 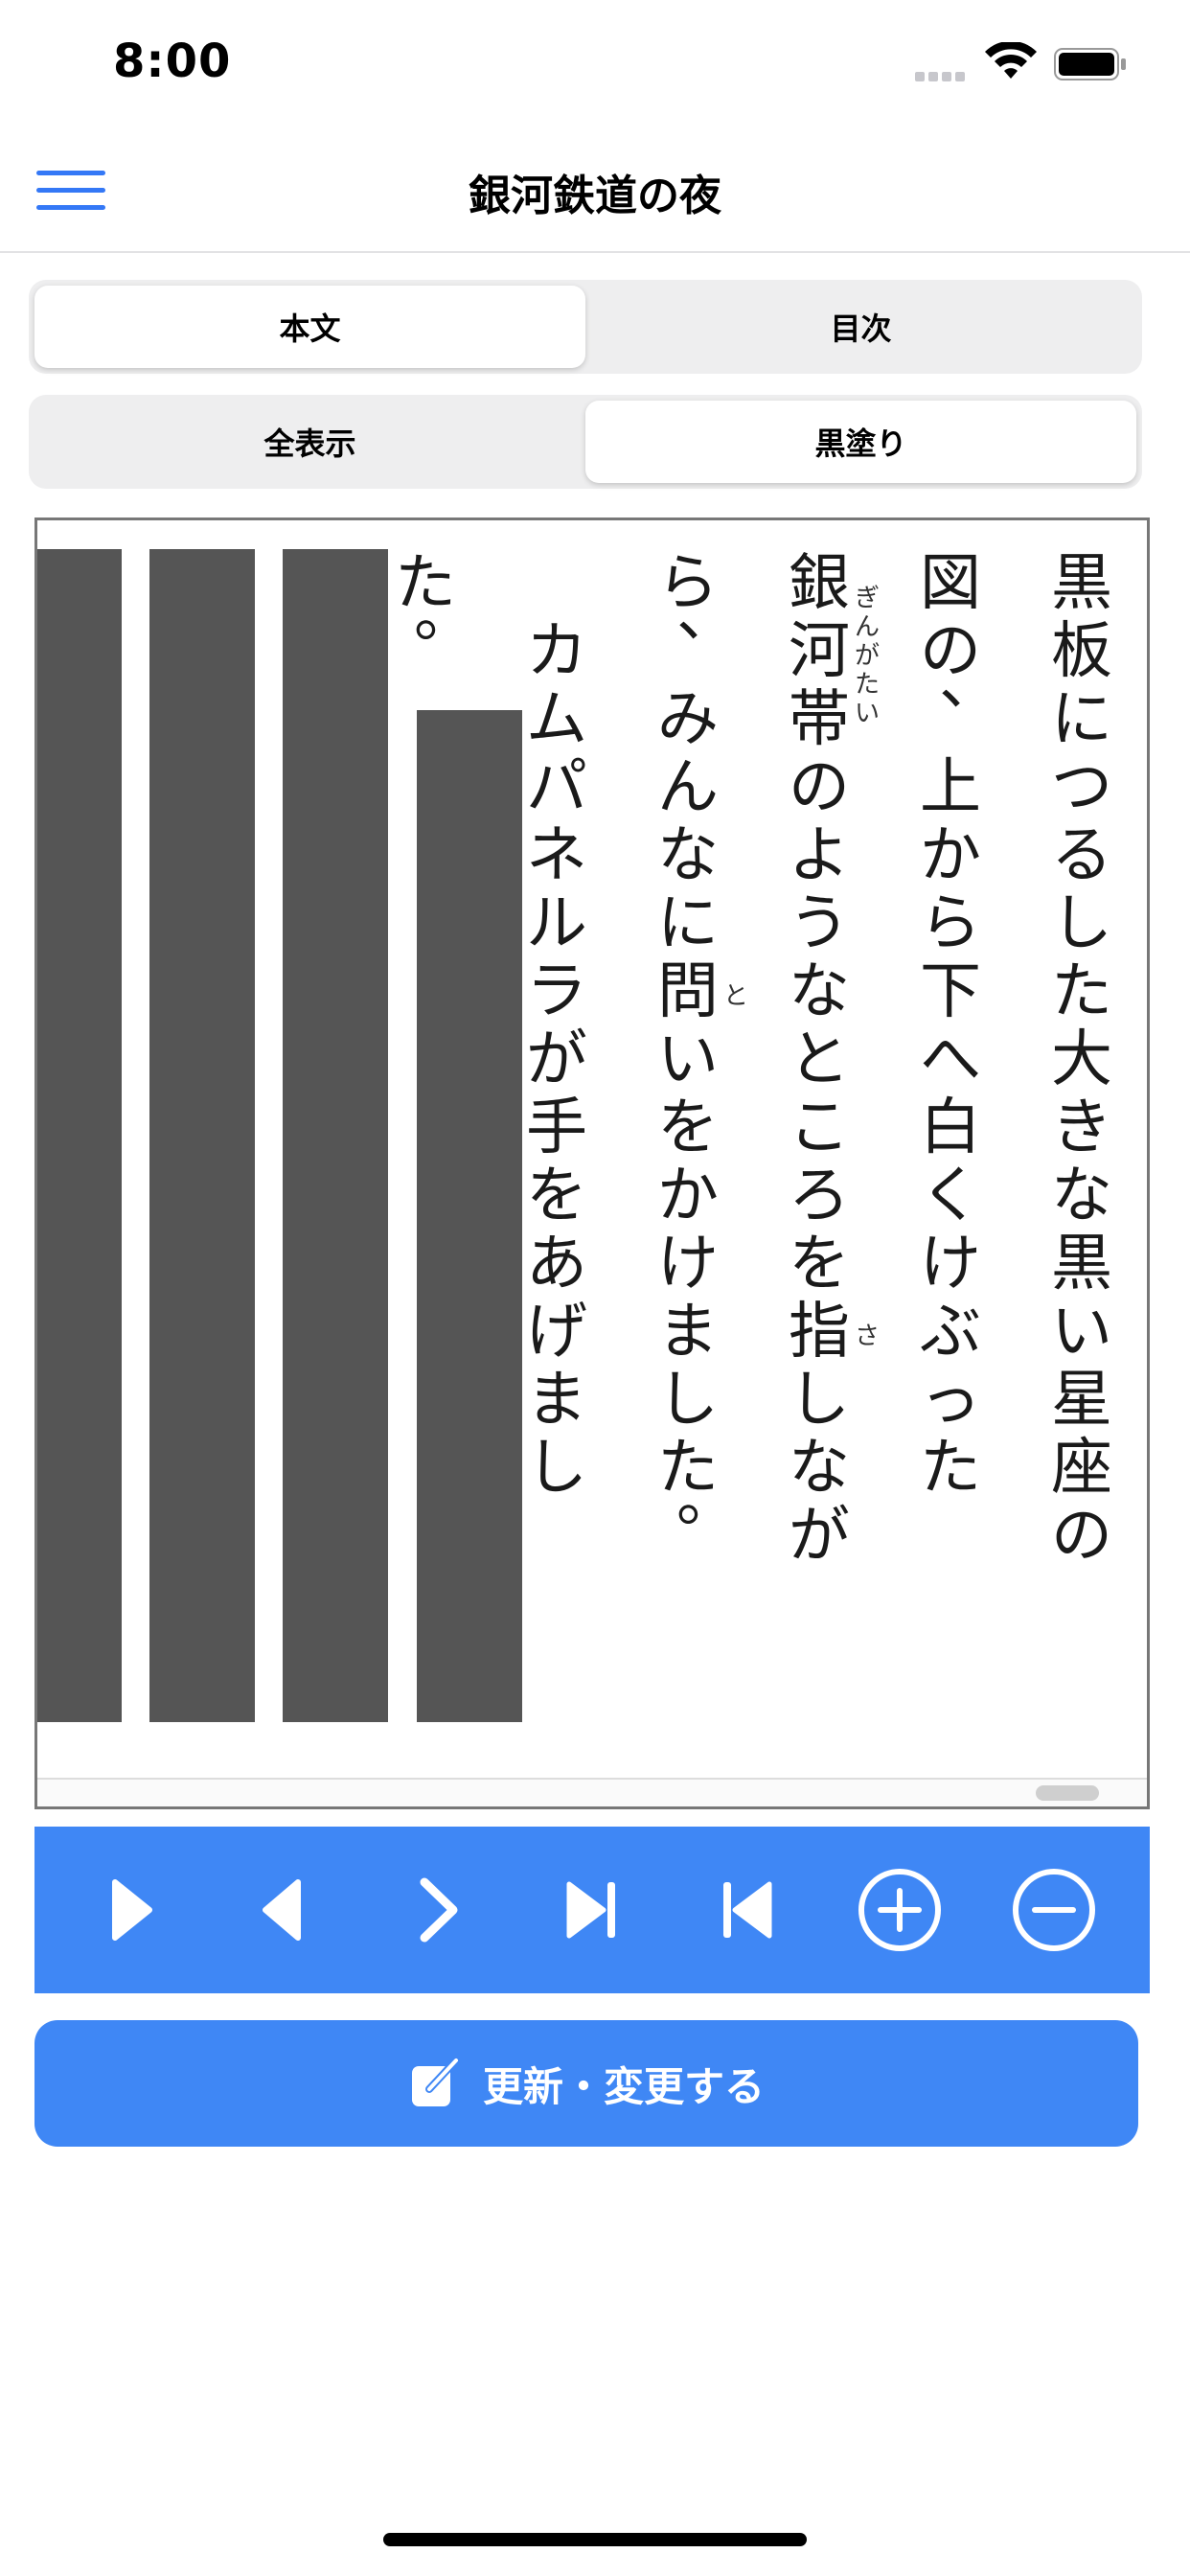 What do you see at coordinates (868, 1336) in the screenshot?
I see `ruby-annotation: さ` at bounding box center [868, 1336].